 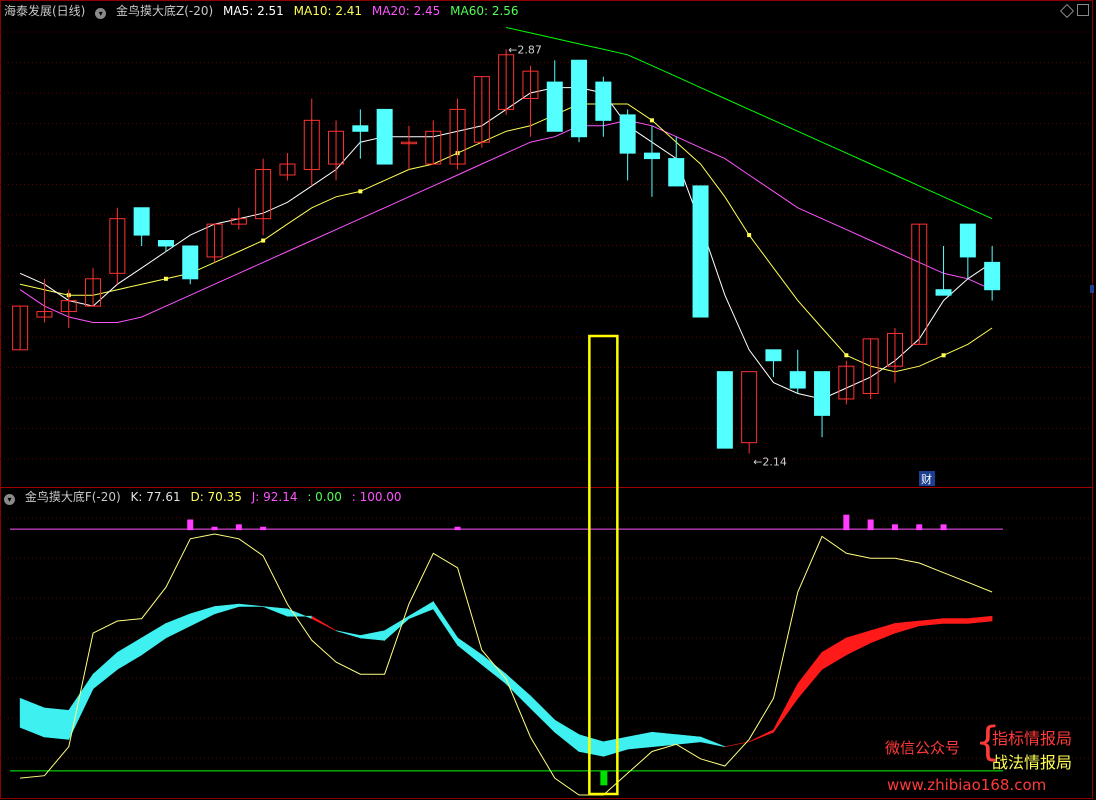 What do you see at coordinates (484, 11) in the screenshot?
I see `ma60-label: MA60: 2.56` at bounding box center [484, 11].